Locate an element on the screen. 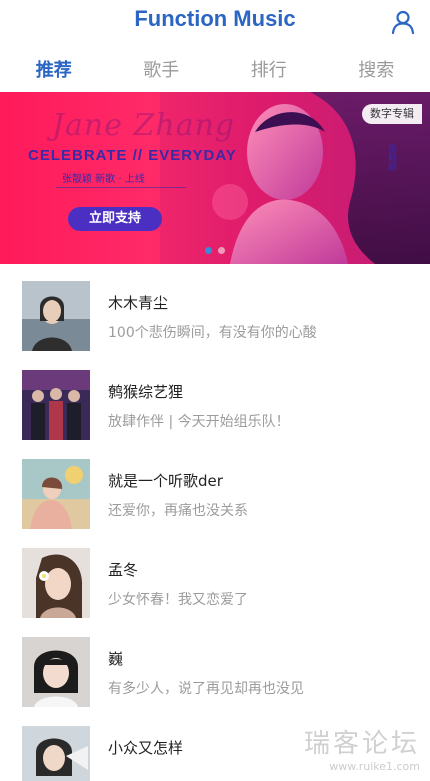  playlist-desc: 放肆作伴 | 今天开始组乐队！ is located at coordinates (199, 422).